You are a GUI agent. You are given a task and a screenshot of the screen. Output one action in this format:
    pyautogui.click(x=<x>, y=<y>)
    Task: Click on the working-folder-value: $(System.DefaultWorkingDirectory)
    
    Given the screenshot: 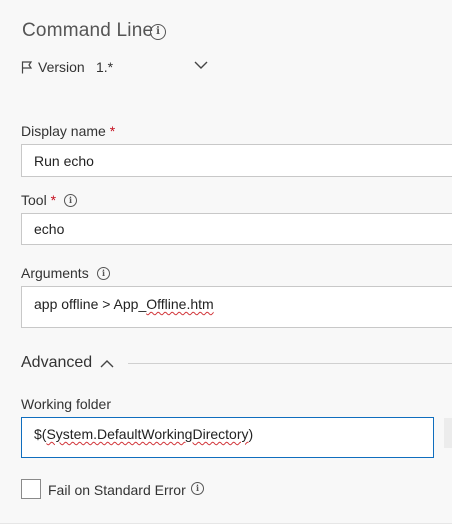 What is the action you would take?
    pyautogui.click(x=144, y=434)
    